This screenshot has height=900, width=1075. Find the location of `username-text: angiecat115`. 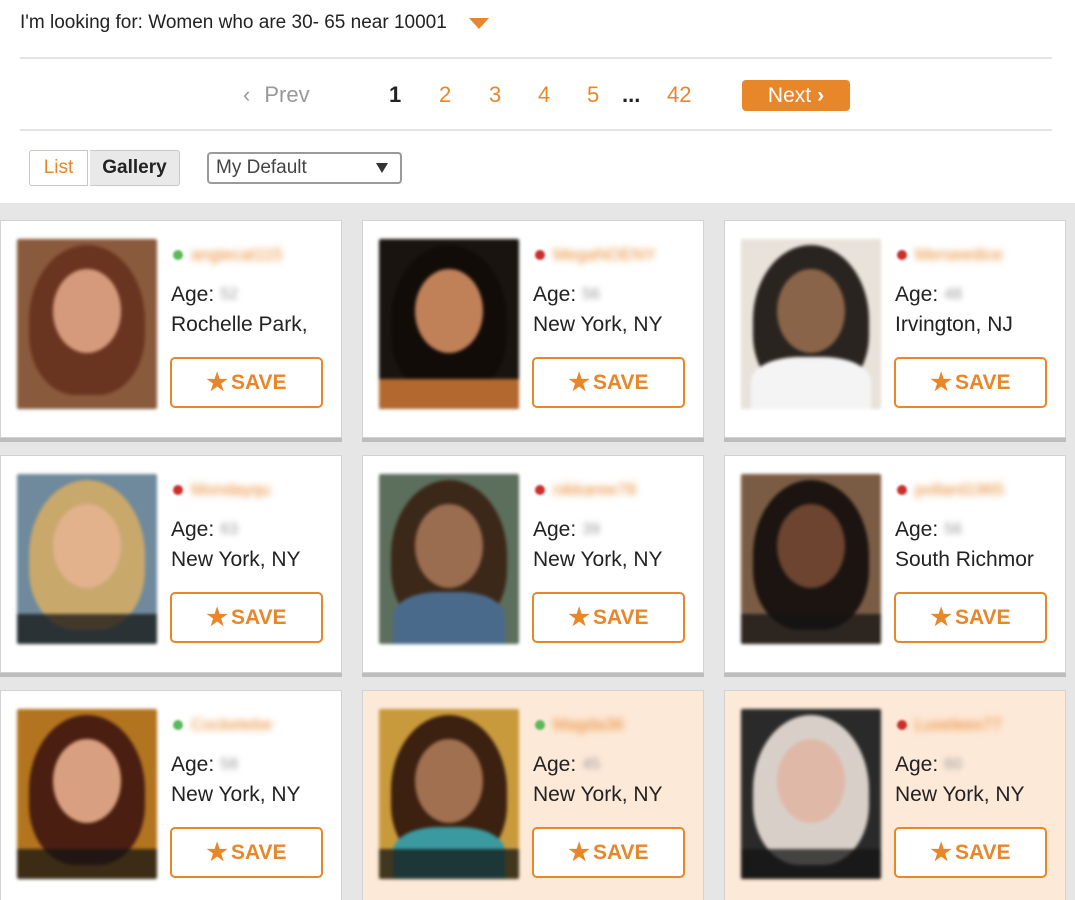

username-text: angiecat115 is located at coordinates (236, 255).